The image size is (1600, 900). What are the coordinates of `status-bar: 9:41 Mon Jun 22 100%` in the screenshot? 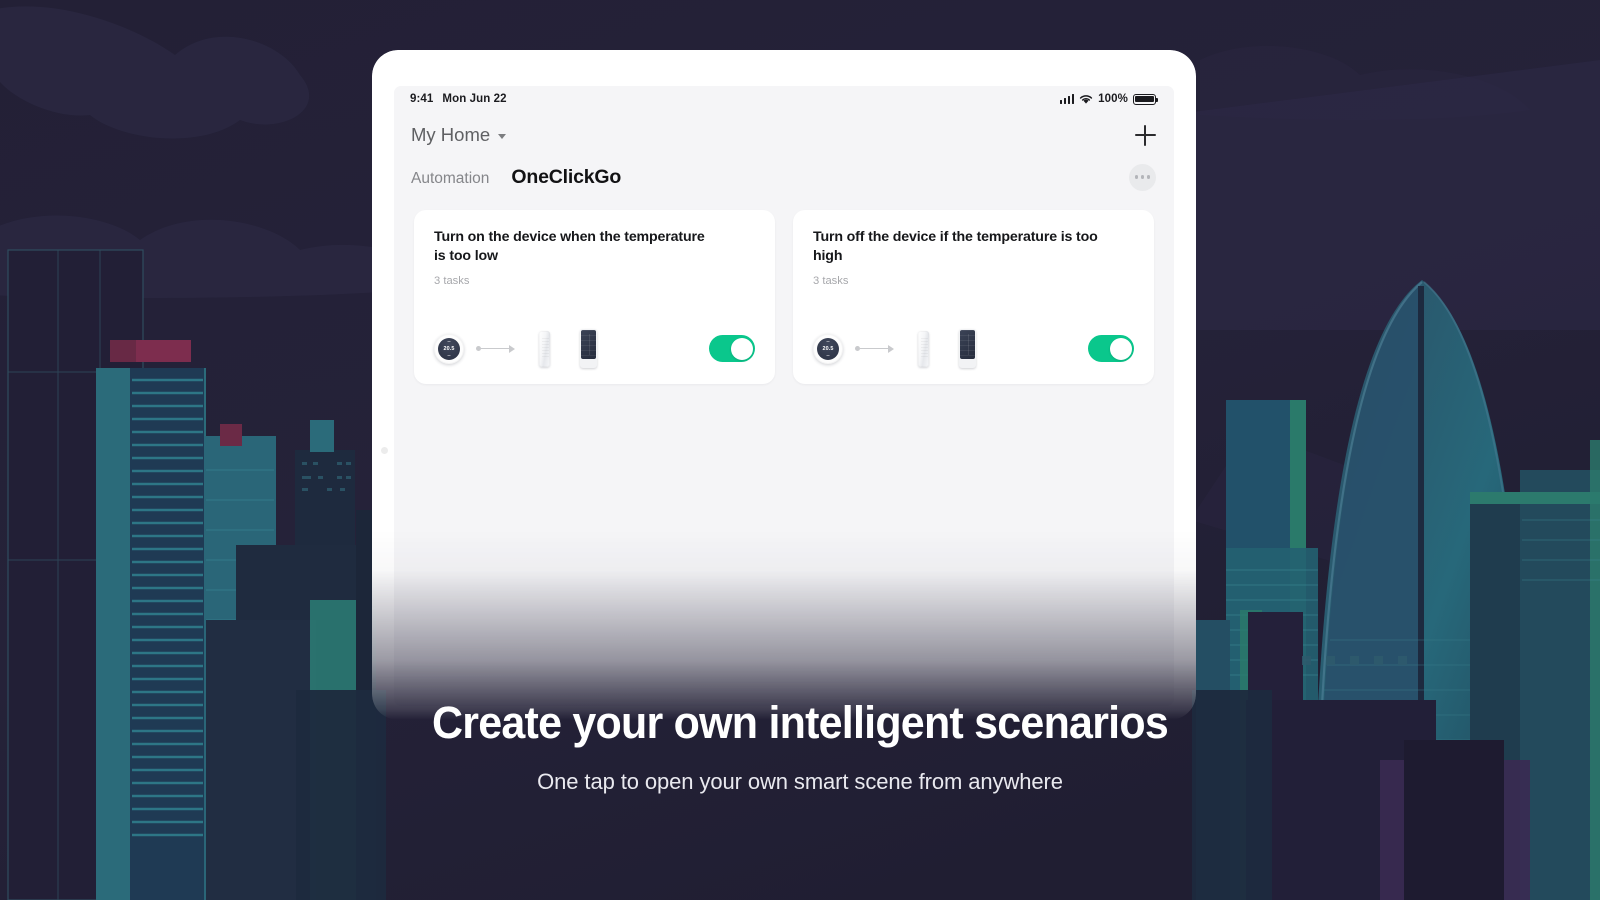 It's located at (784, 99).